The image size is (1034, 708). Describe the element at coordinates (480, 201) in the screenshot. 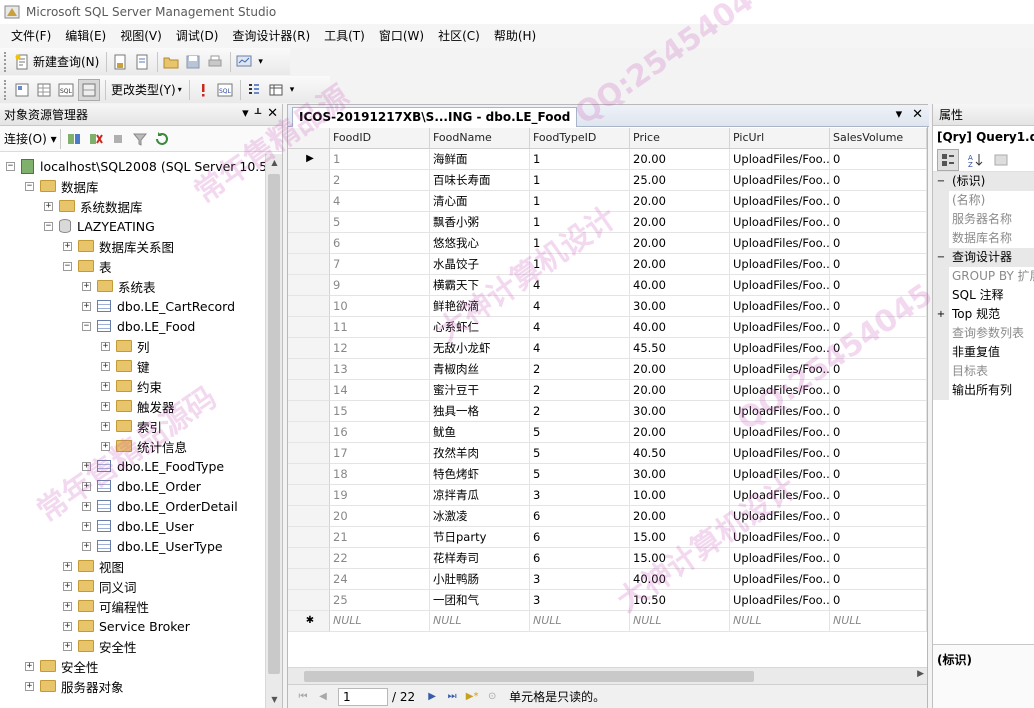

I see `grid-cell: 清心面` at that location.